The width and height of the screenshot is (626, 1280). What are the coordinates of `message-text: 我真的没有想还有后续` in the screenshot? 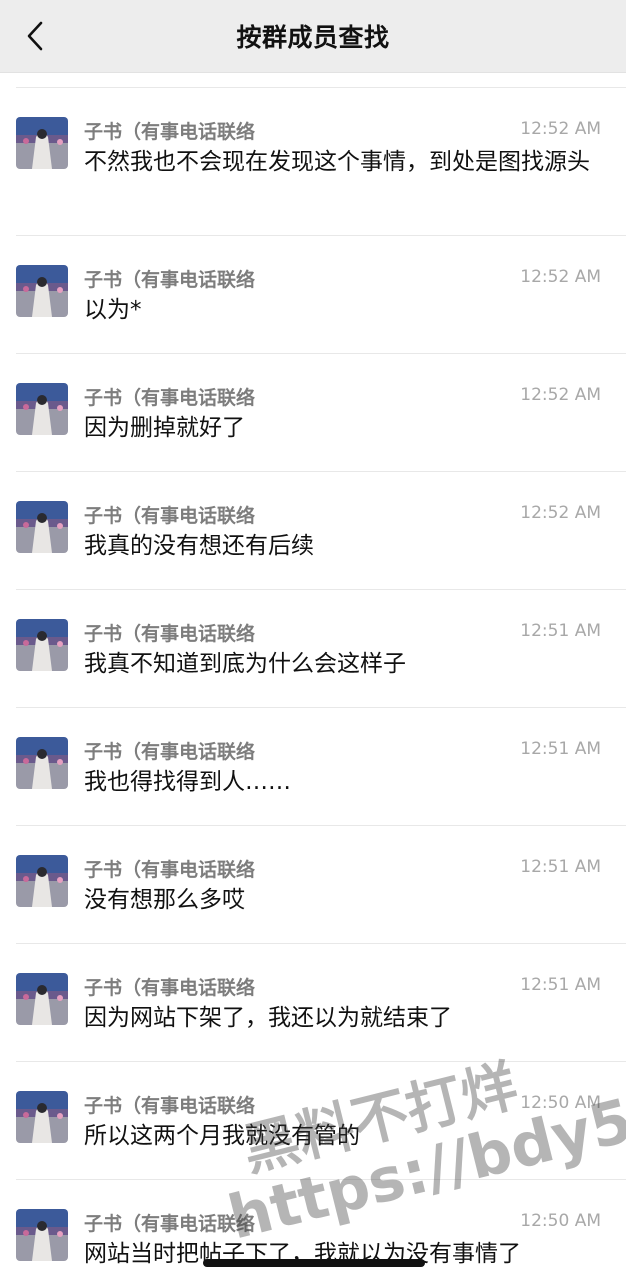 It's located at (199, 546).